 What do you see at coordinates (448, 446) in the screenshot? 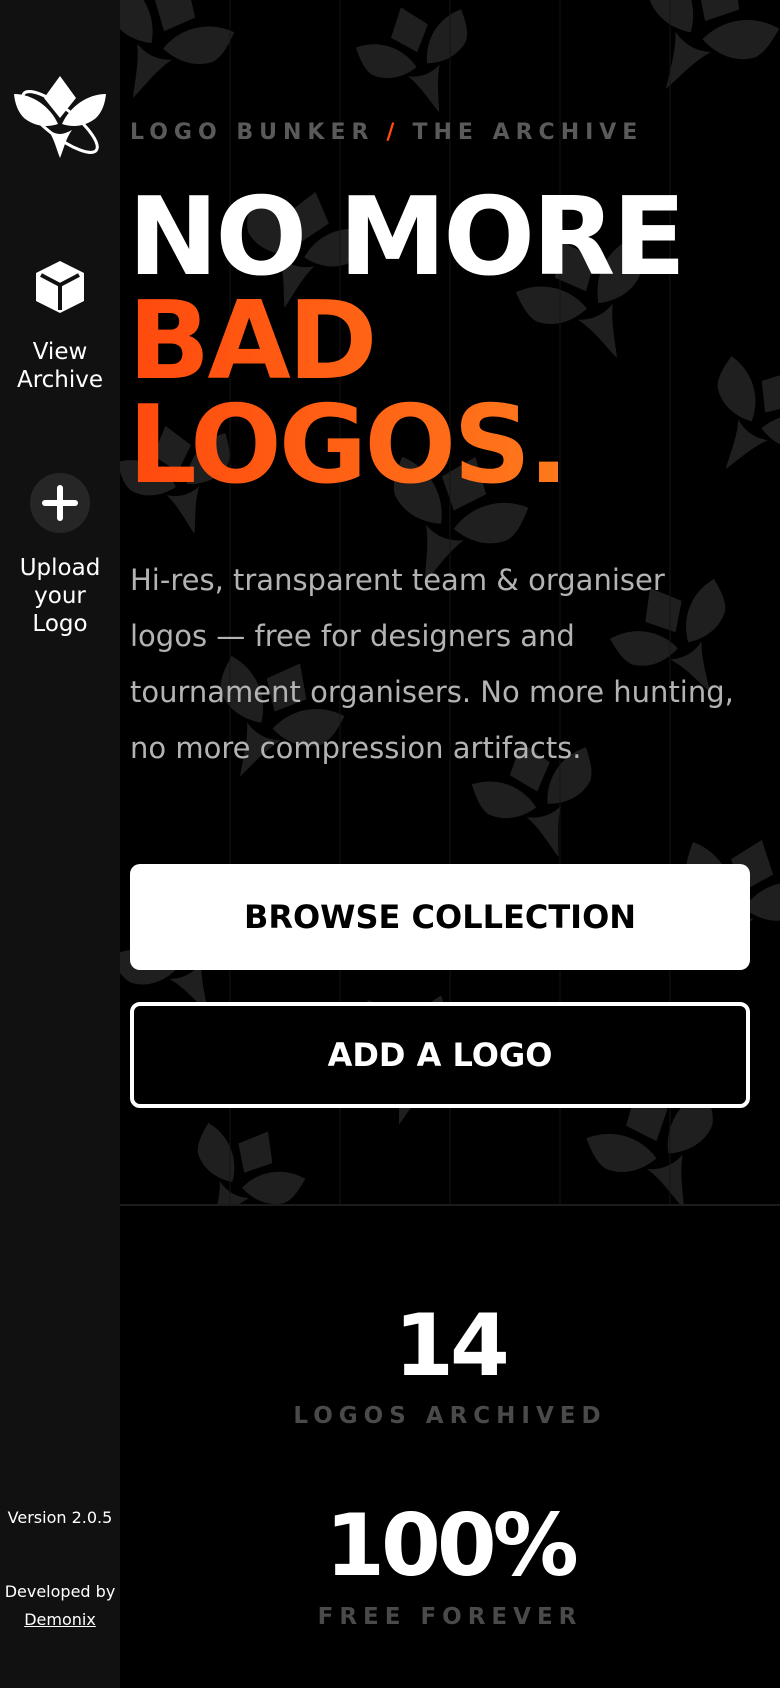
I see `headline-line-3: LOGOS.` at bounding box center [448, 446].